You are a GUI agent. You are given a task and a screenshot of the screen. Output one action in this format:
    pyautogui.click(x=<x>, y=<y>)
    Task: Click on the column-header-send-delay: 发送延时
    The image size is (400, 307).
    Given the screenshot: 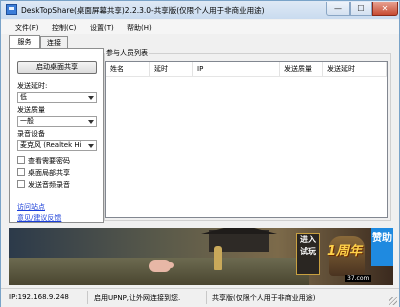 What is the action you would take?
    pyautogui.click(x=355, y=69)
    